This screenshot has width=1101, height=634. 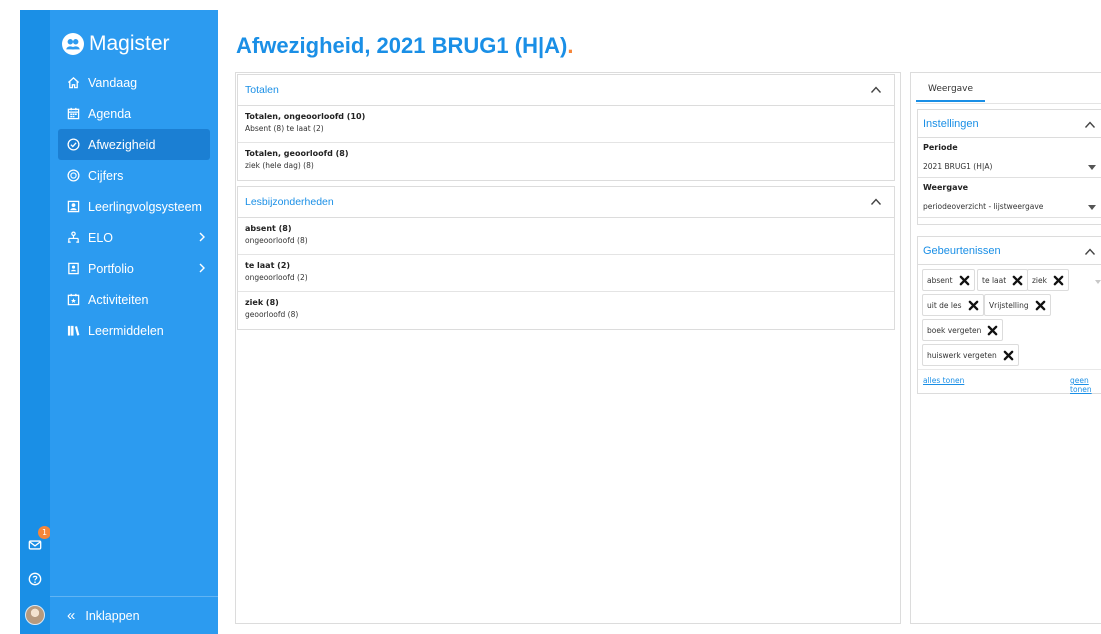 What do you see at coordinates (305, 116) in the screenshot?
I see `row-title: Totalen, ongeoorloofd (10)` at bounding box center [305, 116].